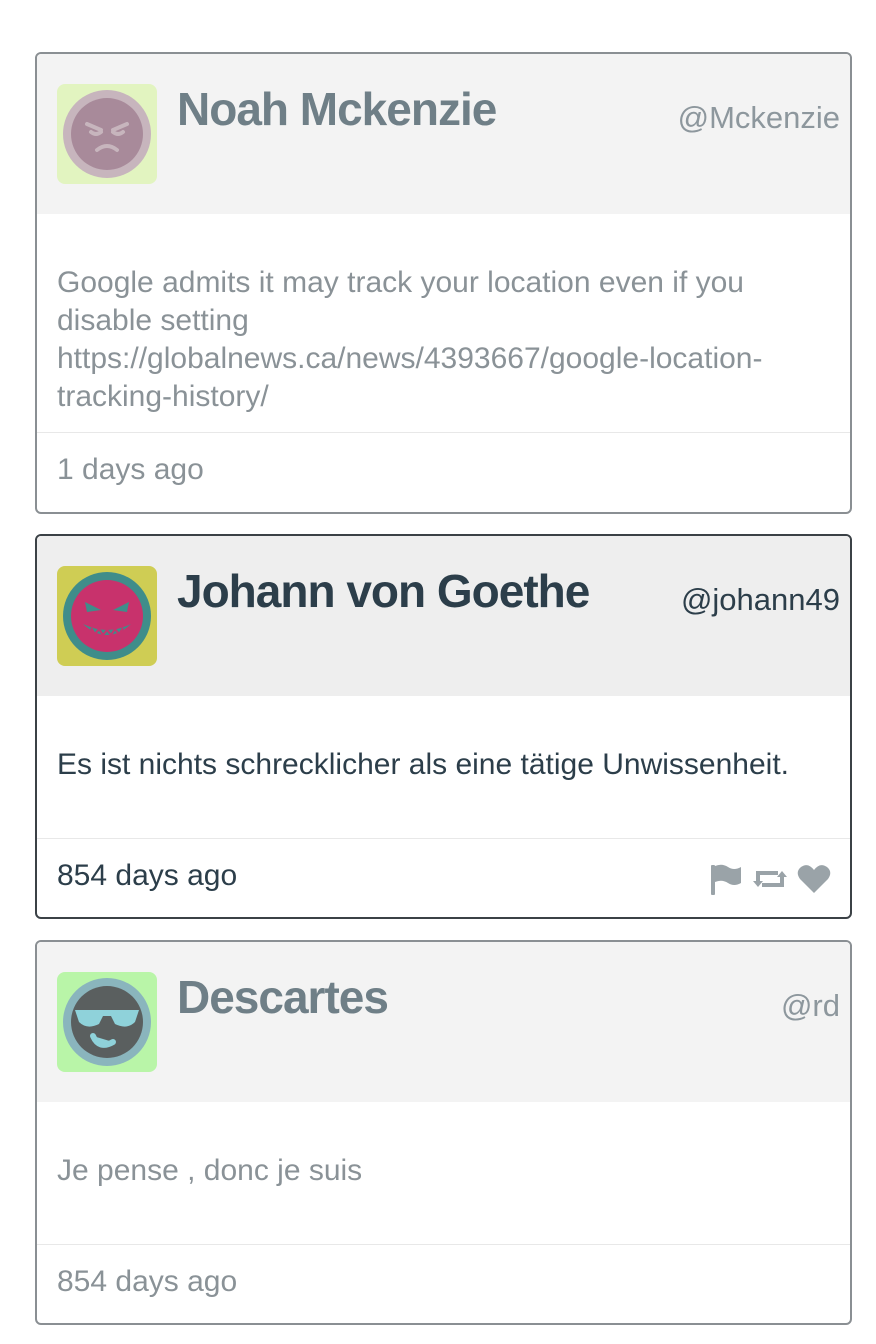 The width and height of the screenshot is (876, 1344). What do you see at coordinates (810, 1006) in the screenshot?
I see `author-handle: @rd` at bounding box center [810, 1006].